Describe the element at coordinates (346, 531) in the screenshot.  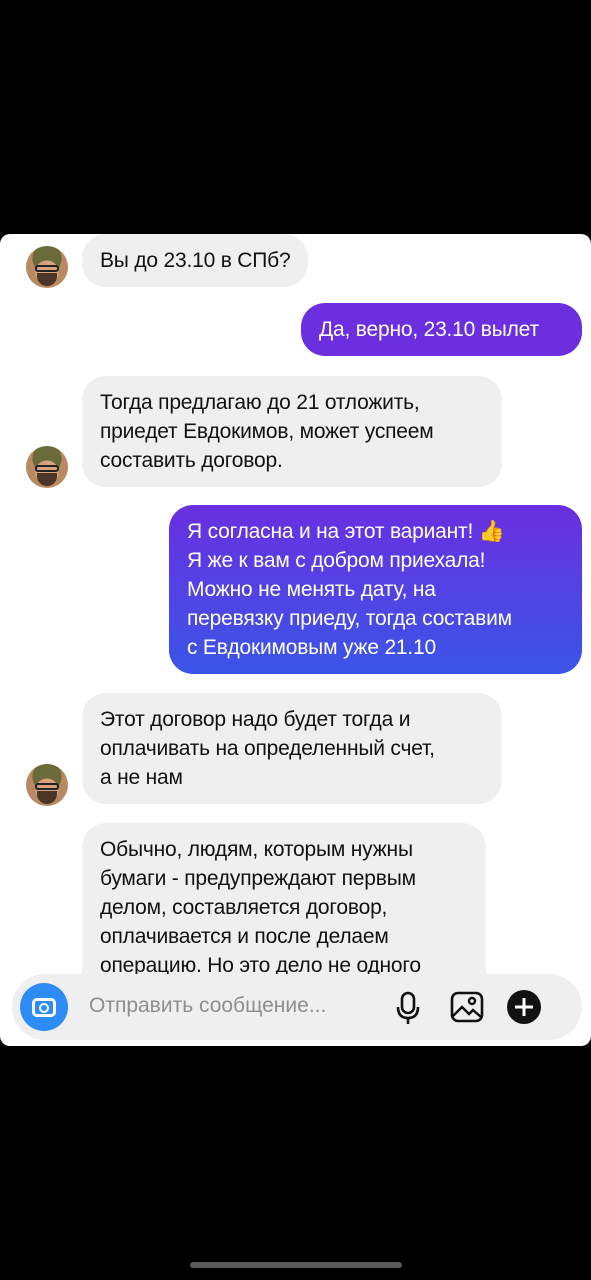
I see `message-text: Я согласна и на этот вариант! 👍` at that location.